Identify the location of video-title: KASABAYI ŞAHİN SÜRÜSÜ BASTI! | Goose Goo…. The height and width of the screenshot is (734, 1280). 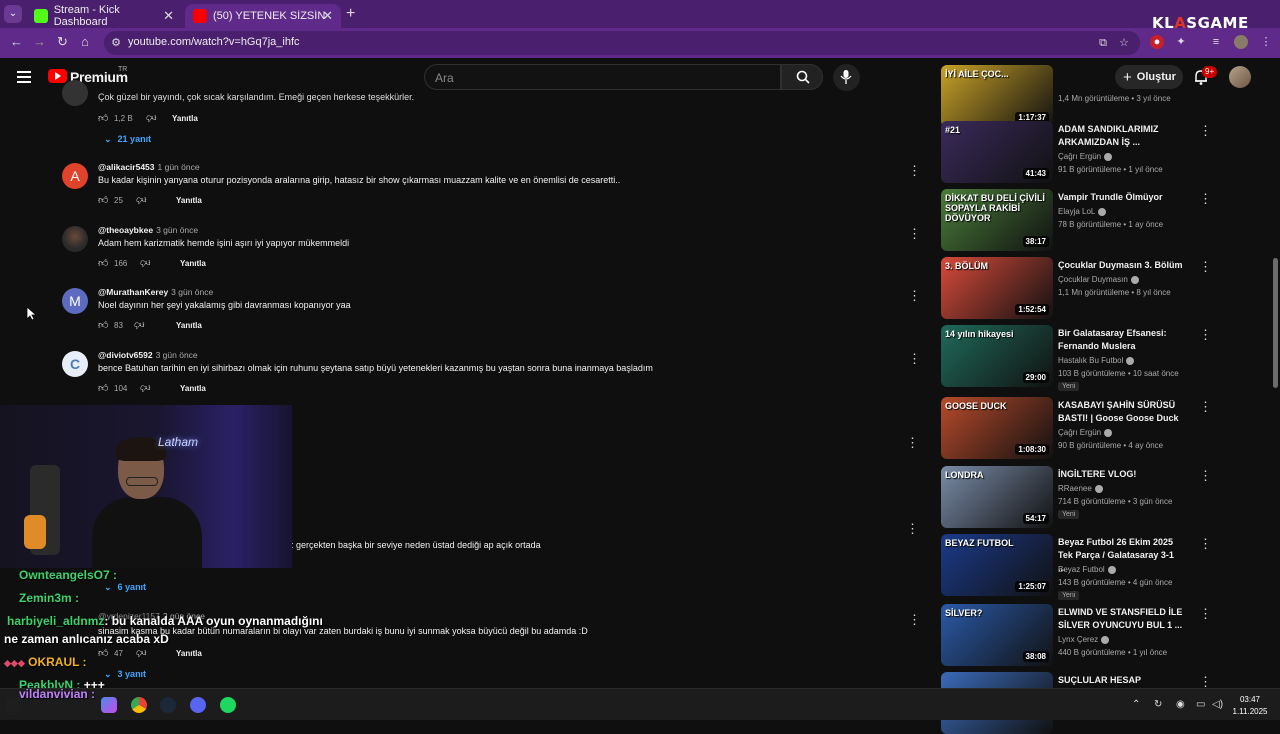
(1120, 412).